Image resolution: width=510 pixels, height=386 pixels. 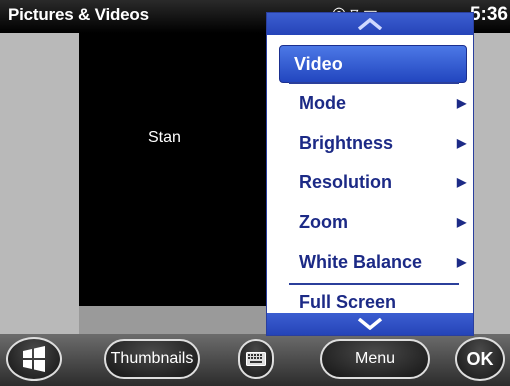 I want to click on chevron-up-icon, so click(x=370, y=24).